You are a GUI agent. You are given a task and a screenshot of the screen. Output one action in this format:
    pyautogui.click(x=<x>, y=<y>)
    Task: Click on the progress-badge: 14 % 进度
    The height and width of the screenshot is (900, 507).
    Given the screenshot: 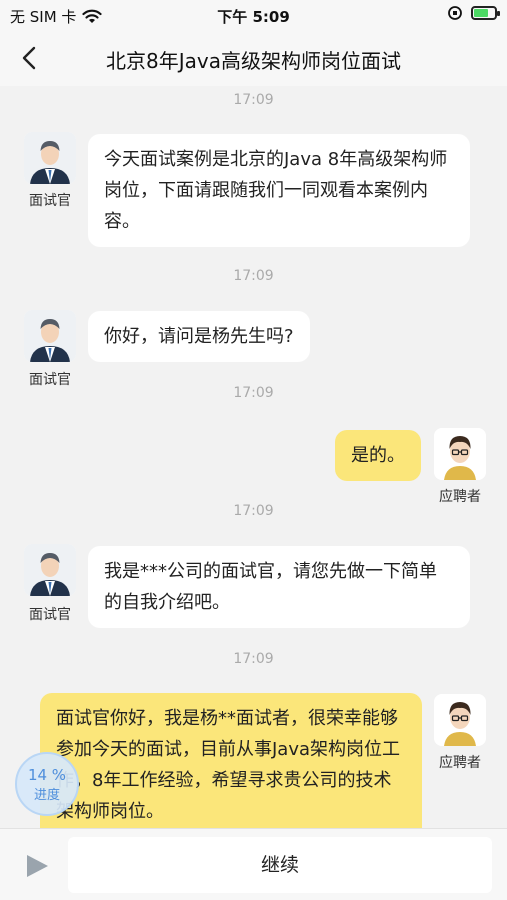 What is the action you would take?
    pyautogui.click(x=47, y=784)
    